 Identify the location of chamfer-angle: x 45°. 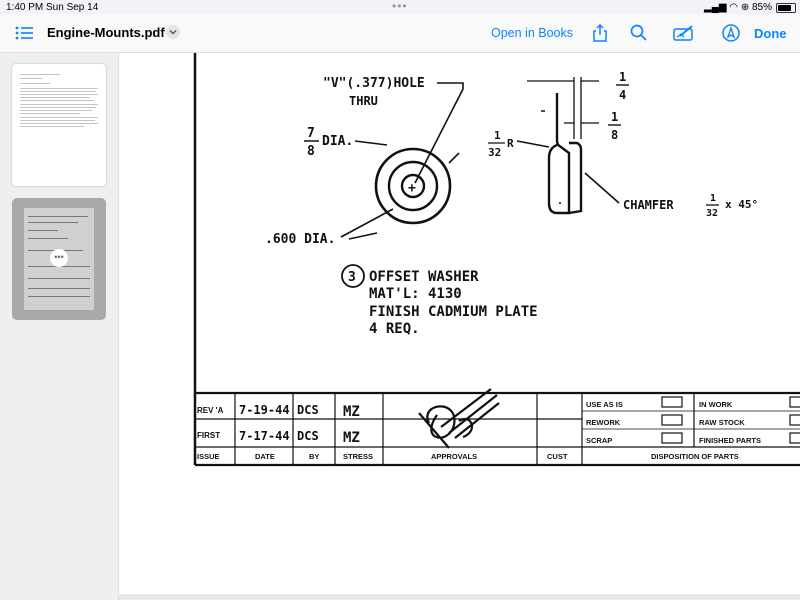
(741, 204).